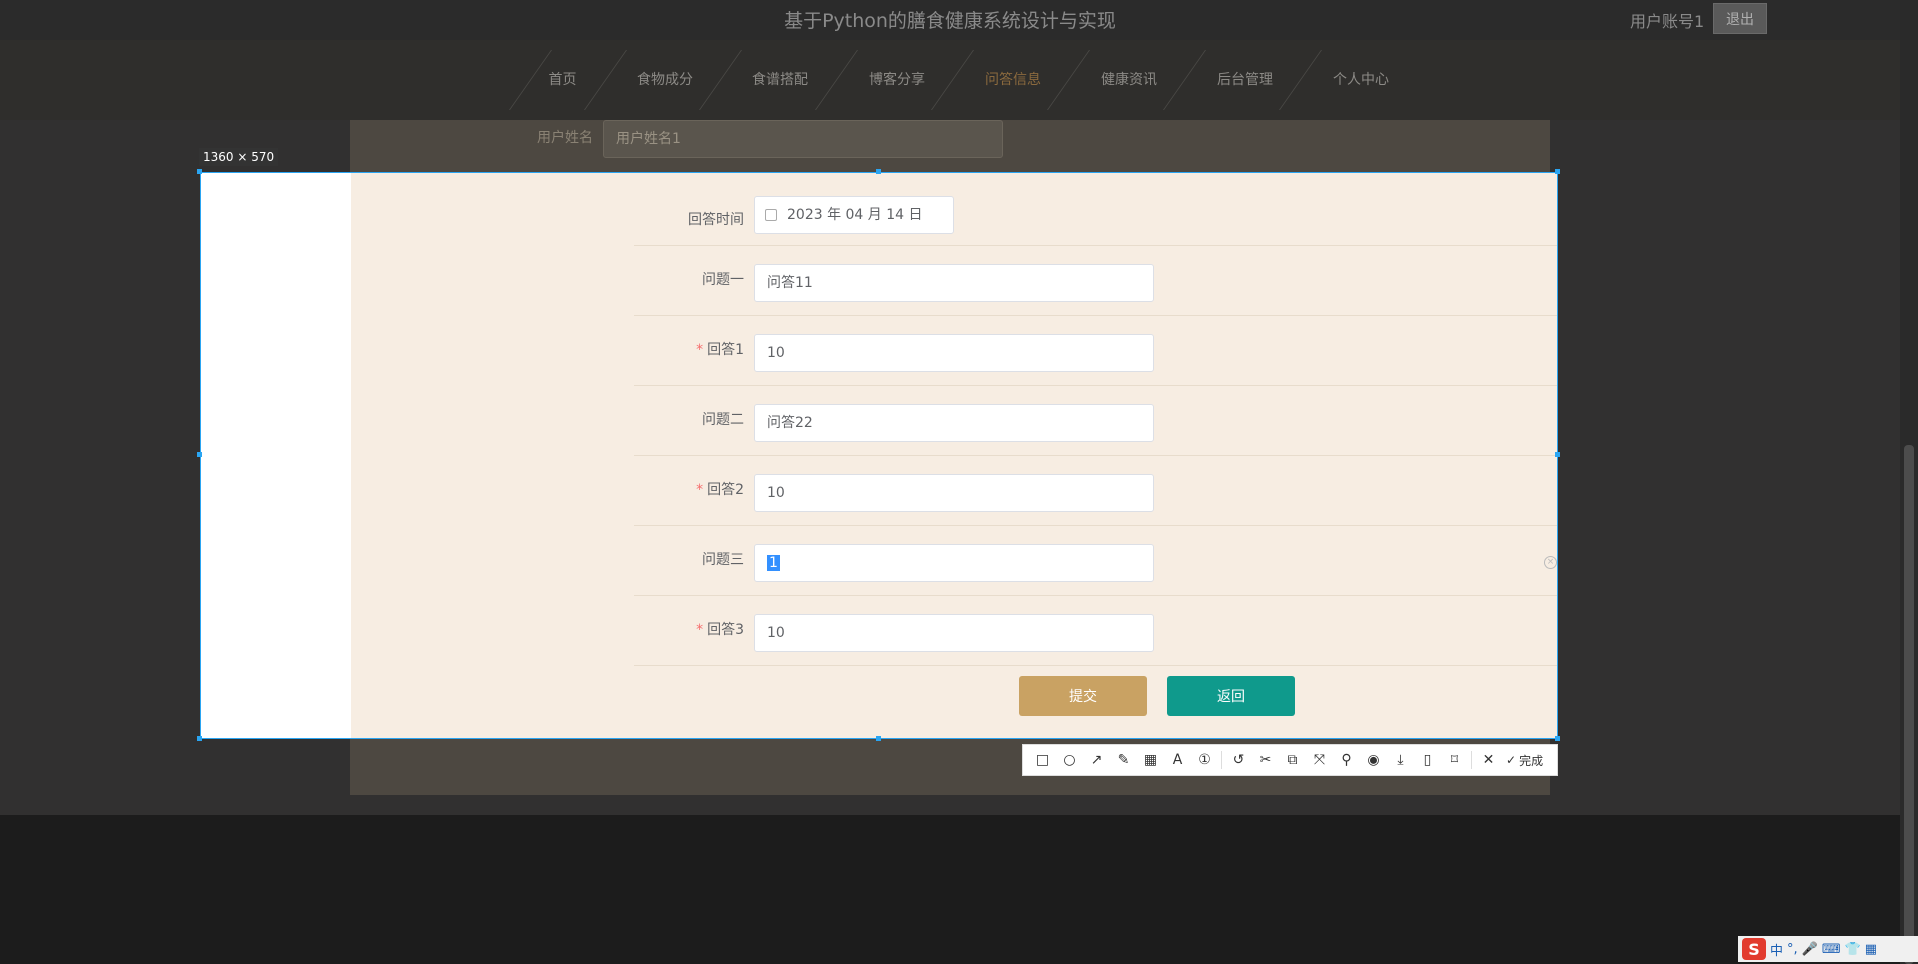 Image resolution: width=1918 pixels, height=964 pixels. What do you see at coordinates (773, 563) in the screenshot?
I see `question-3-selected-text: 1` at bounding box center [773, 563].